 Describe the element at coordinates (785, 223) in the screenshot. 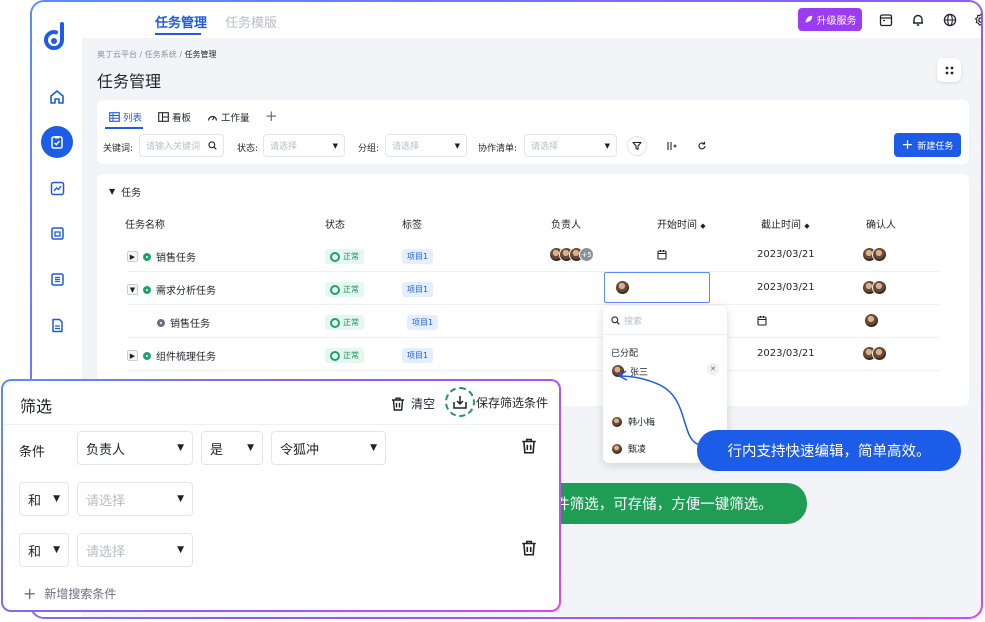

I see `col-header-end: 截止时间 ◆` at that location.